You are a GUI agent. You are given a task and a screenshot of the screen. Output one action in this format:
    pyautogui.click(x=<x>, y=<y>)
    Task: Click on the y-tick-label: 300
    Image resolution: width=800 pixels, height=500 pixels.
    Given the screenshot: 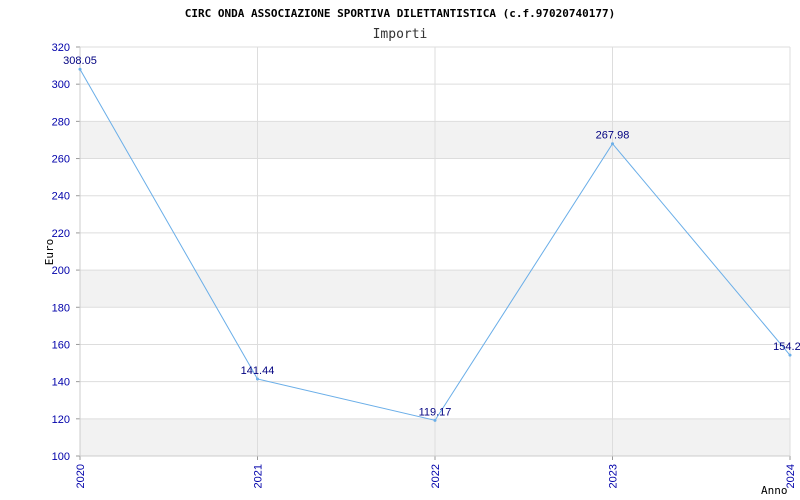 What is the action you would take?
    pyautogui.click(x=61, y=85)
    